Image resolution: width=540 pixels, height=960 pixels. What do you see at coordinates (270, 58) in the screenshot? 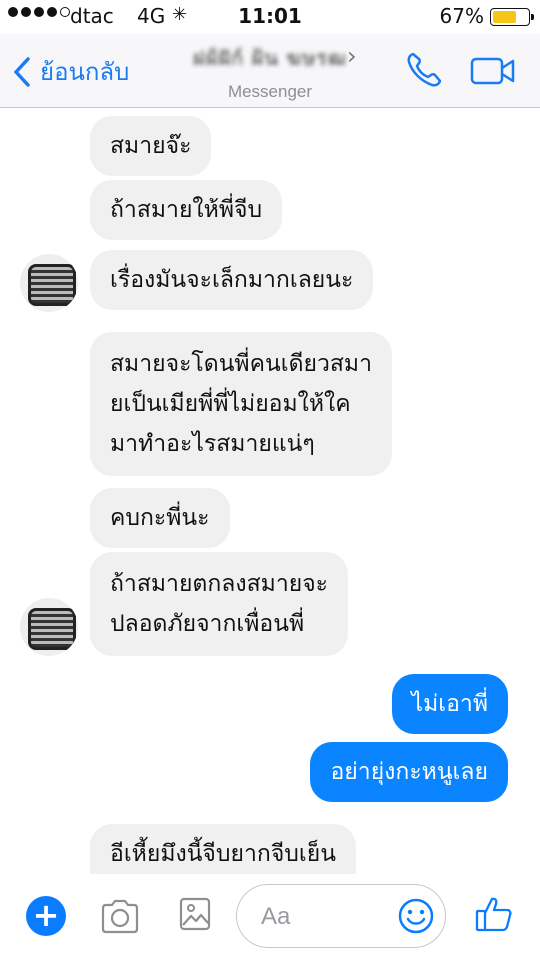
I see `contact-name: ฝฝ์ฝัก์ ฝ้น ฆษรฒ` at bounding box center [270, 58].